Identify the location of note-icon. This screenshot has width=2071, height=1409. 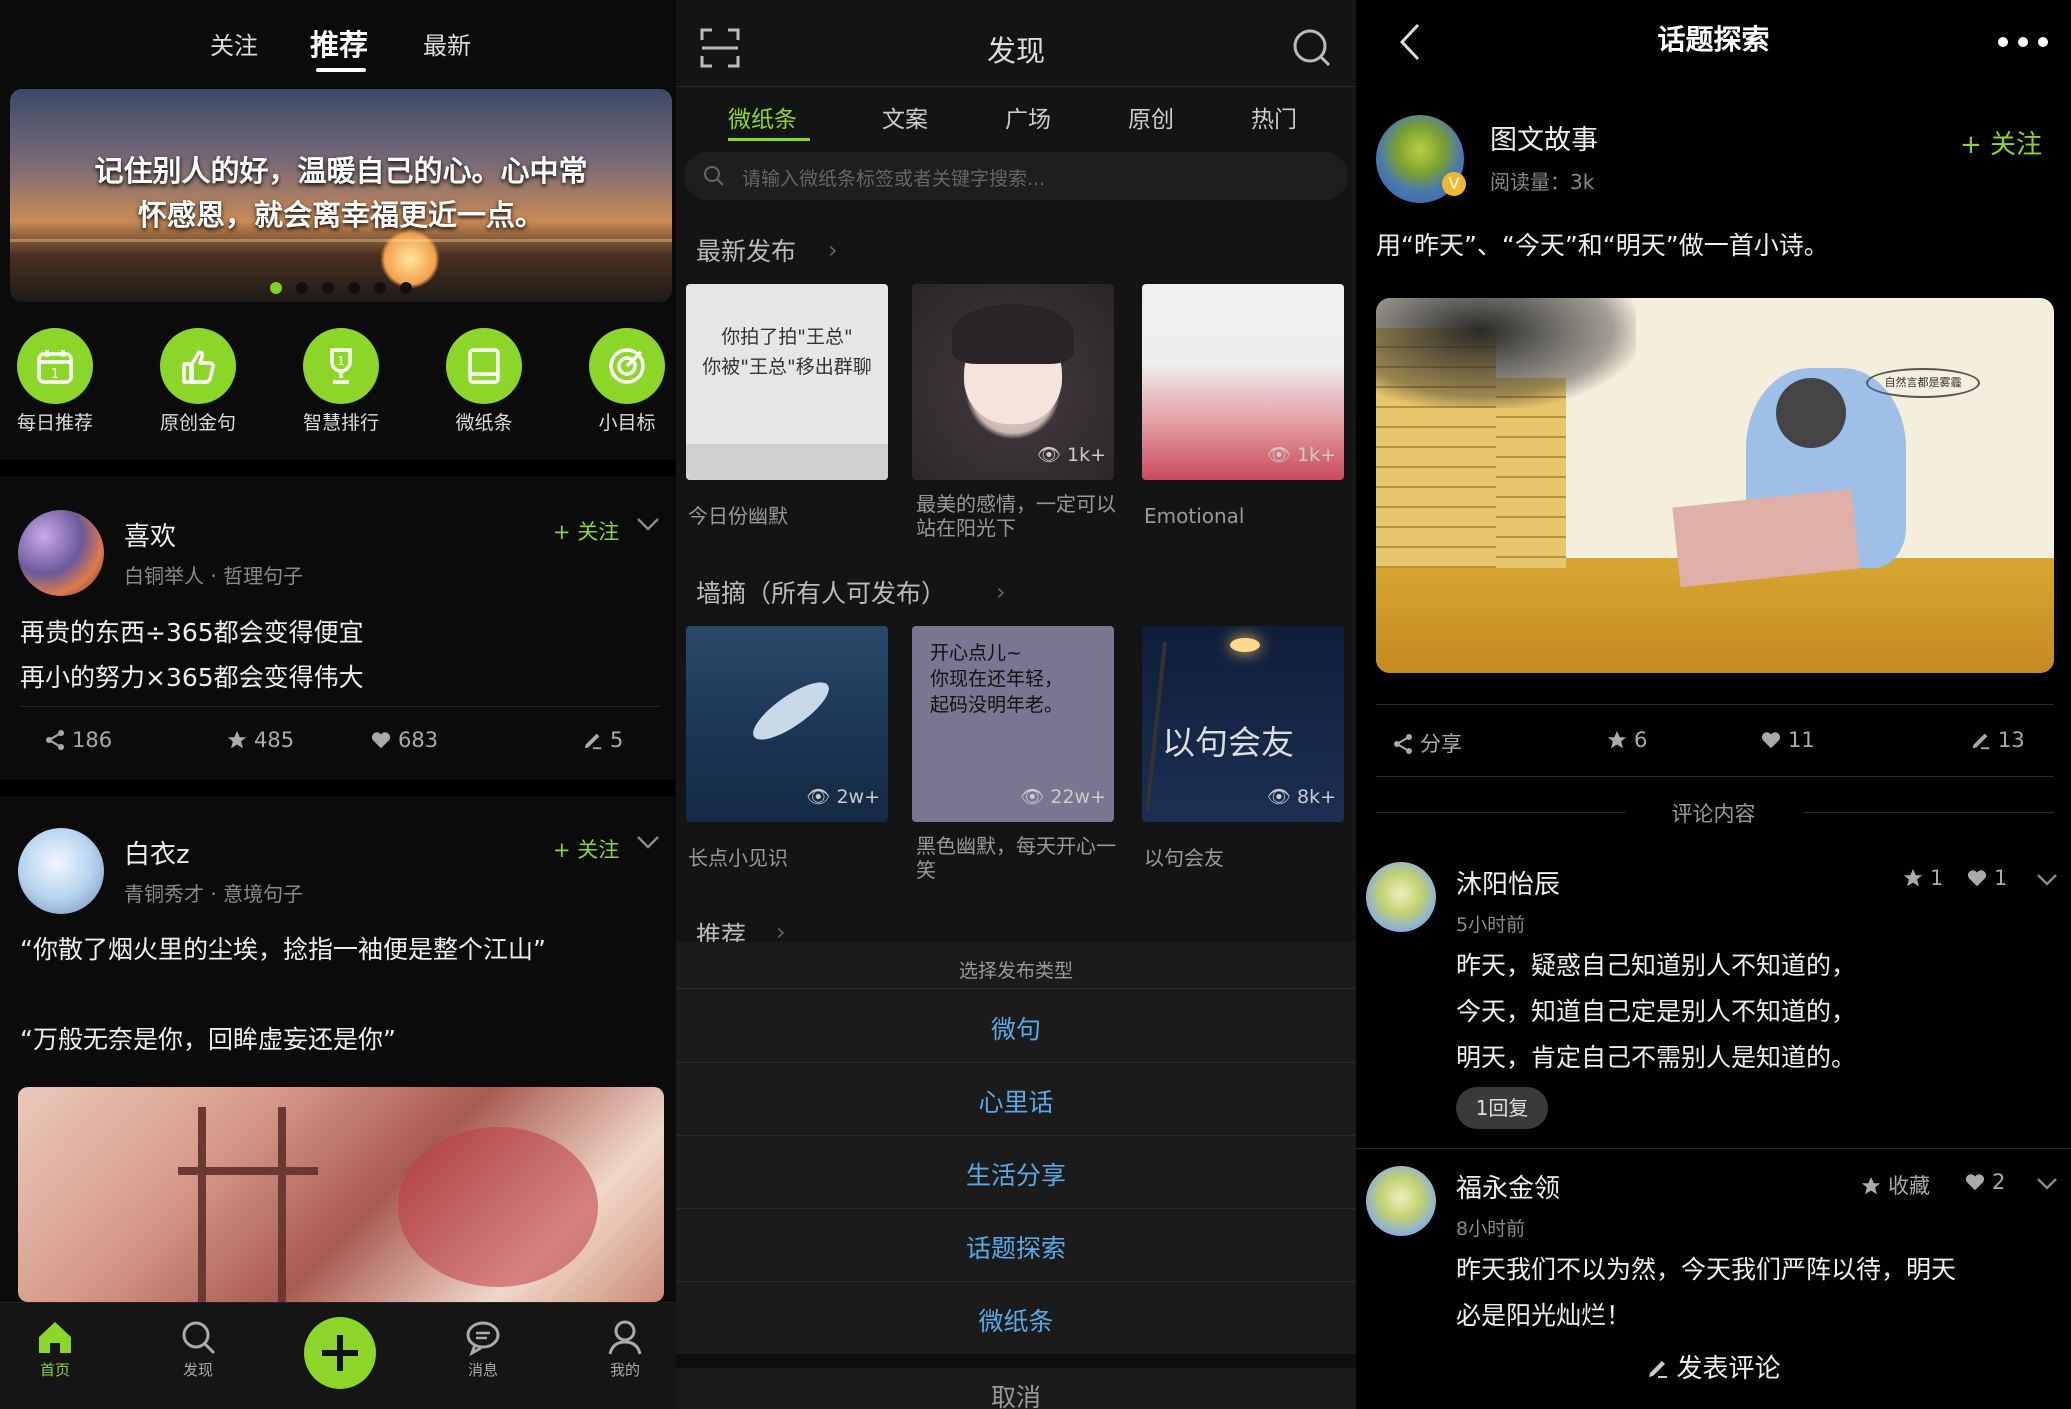
(484, 366).